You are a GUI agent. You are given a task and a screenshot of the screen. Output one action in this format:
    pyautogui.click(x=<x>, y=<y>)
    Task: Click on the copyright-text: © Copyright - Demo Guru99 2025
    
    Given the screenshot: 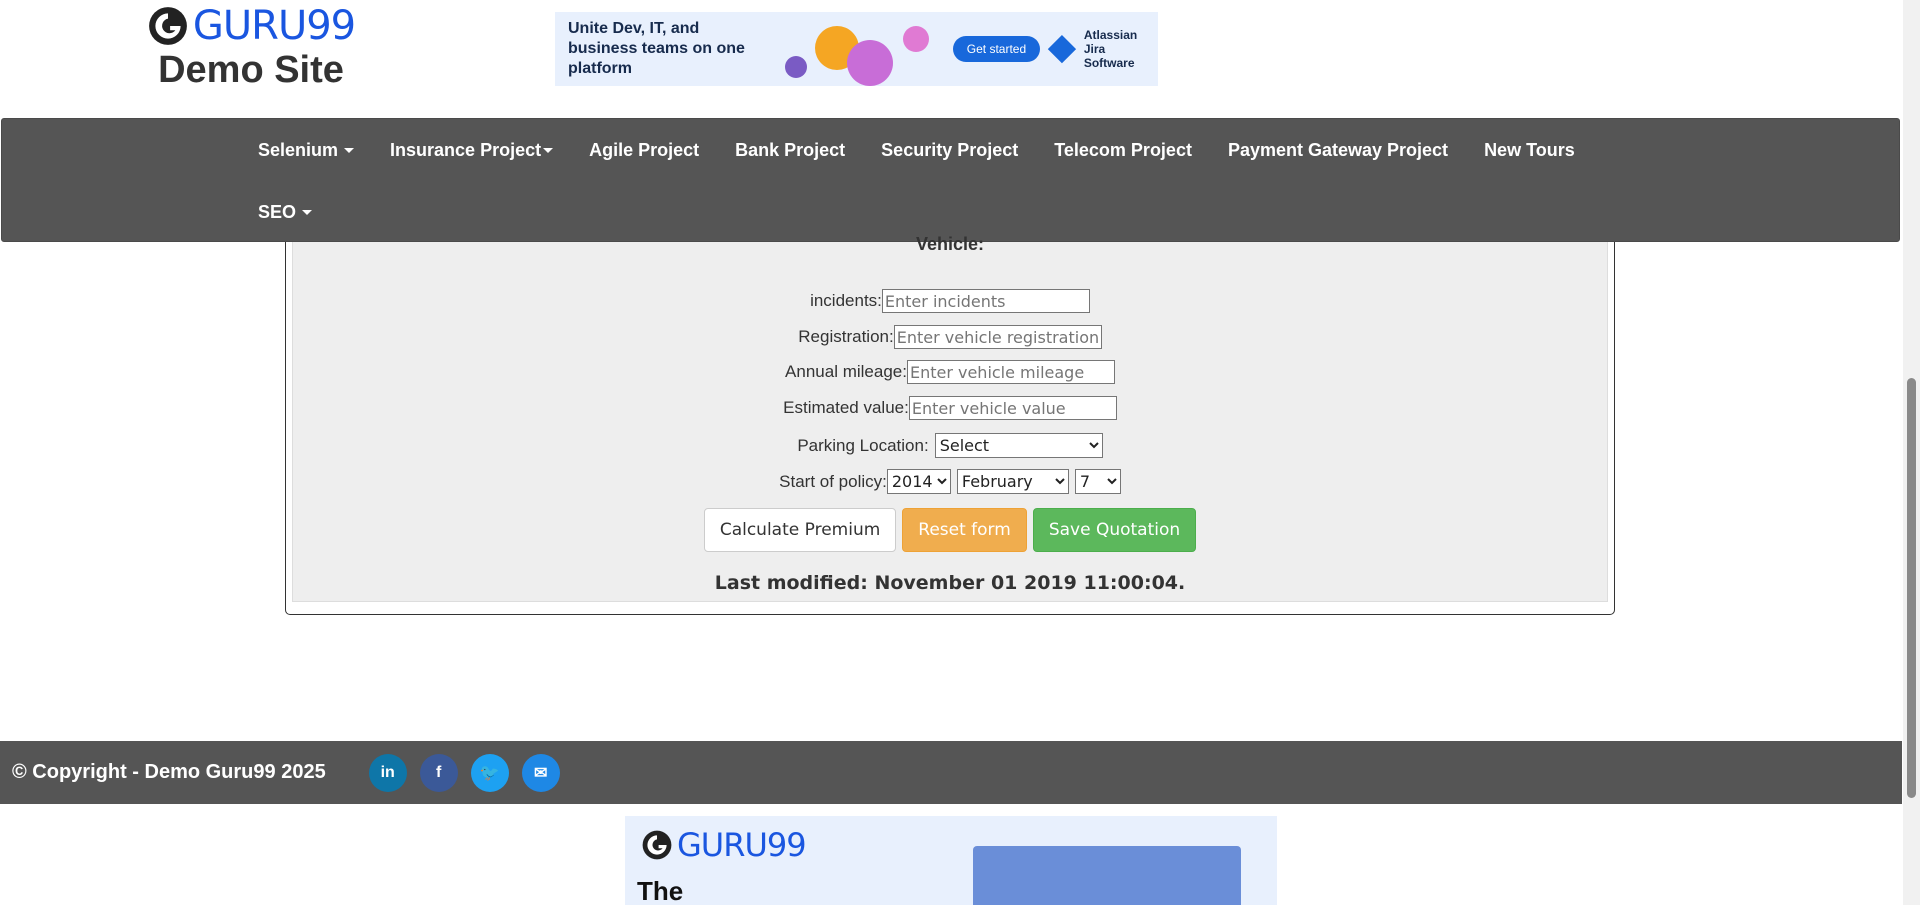 What is the action you would take?
    pyautogui.click(x=169, y=772)
    